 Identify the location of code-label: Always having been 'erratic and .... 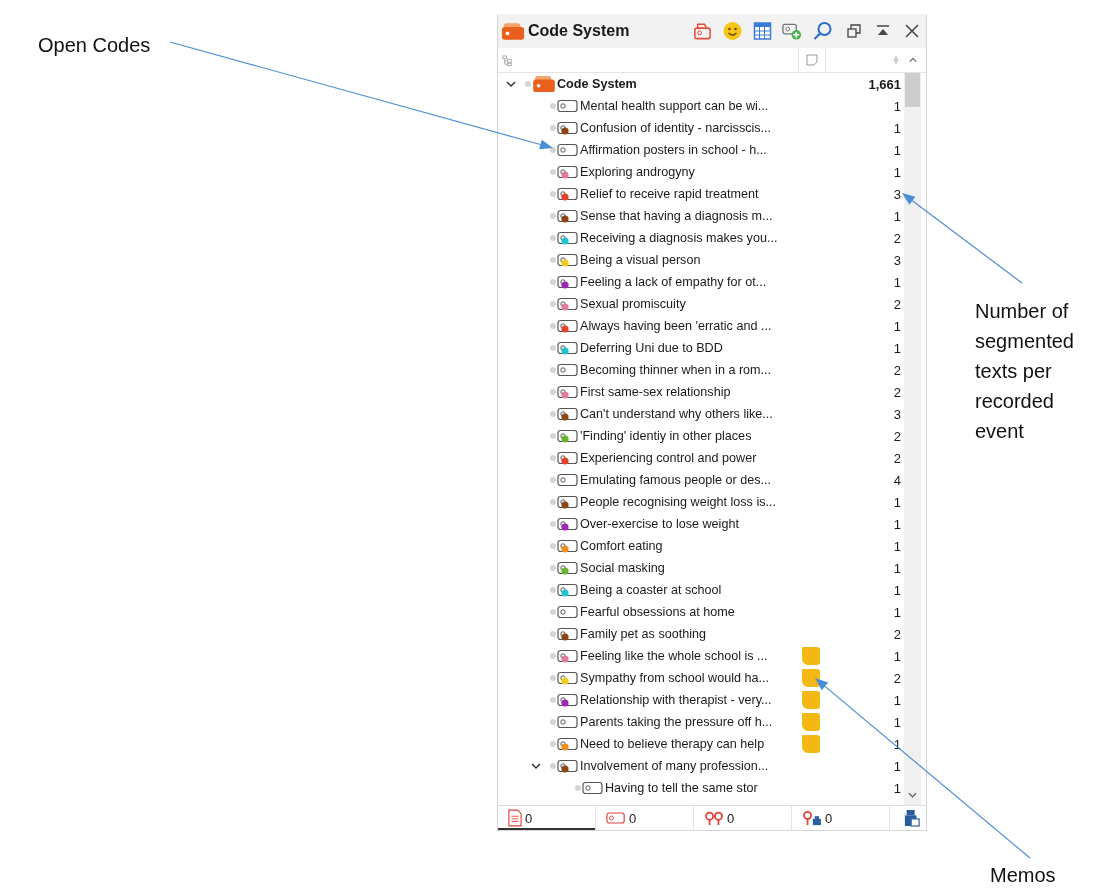
(676, 326).